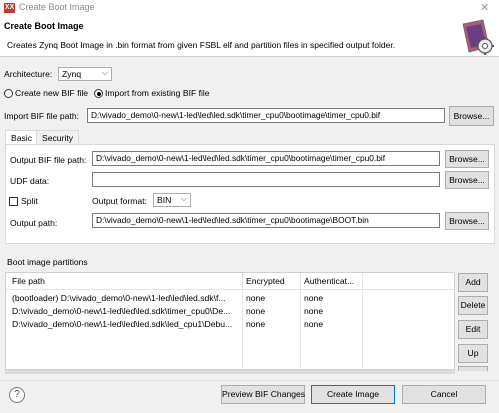 This screenshot has width=499, height=413. What do you see at coordinates (444, 394) in the screenshot?
I see `cancel-button: Cancel` at bounding box center [444, 394].